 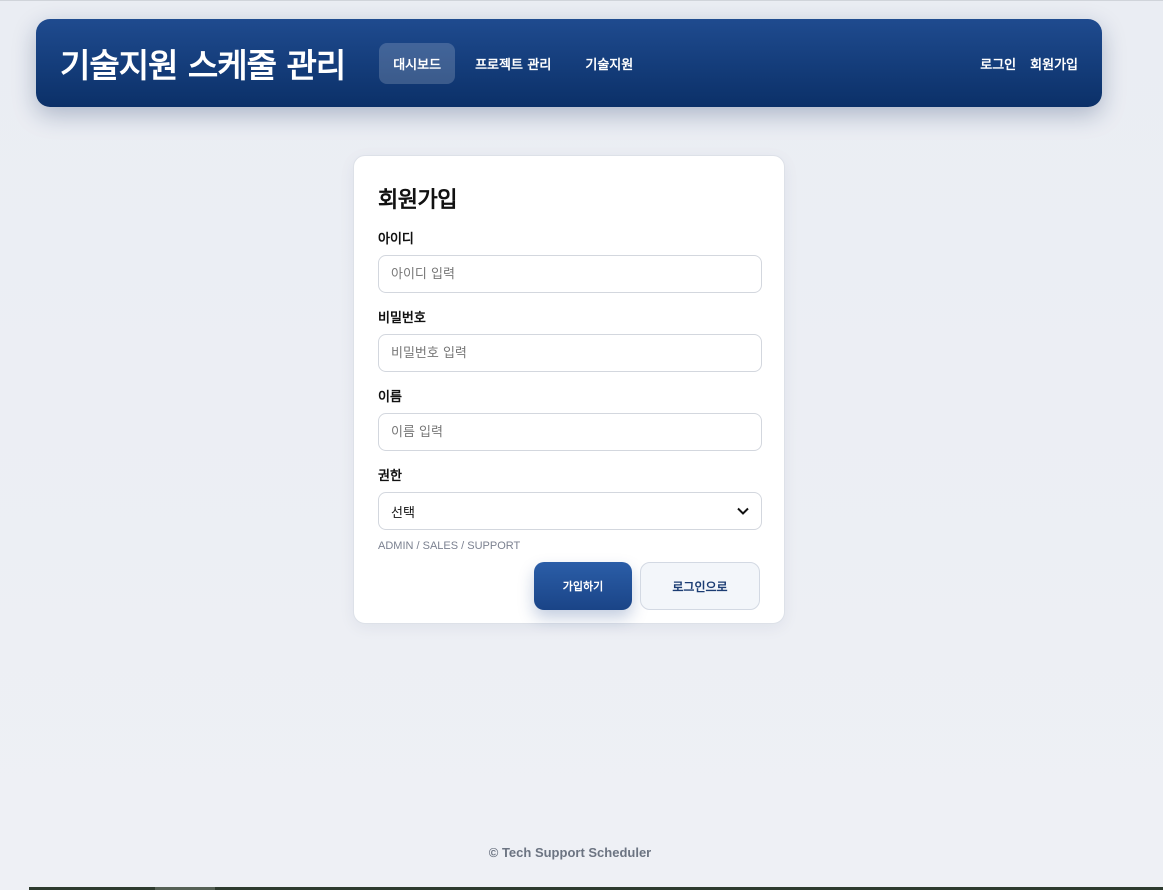 I want to click on top-navbar: 기술지원 스케줄 관리 대시보드 프로젝트 관리 기술지원 로그인 회원가입, so click(x=569, y=63).